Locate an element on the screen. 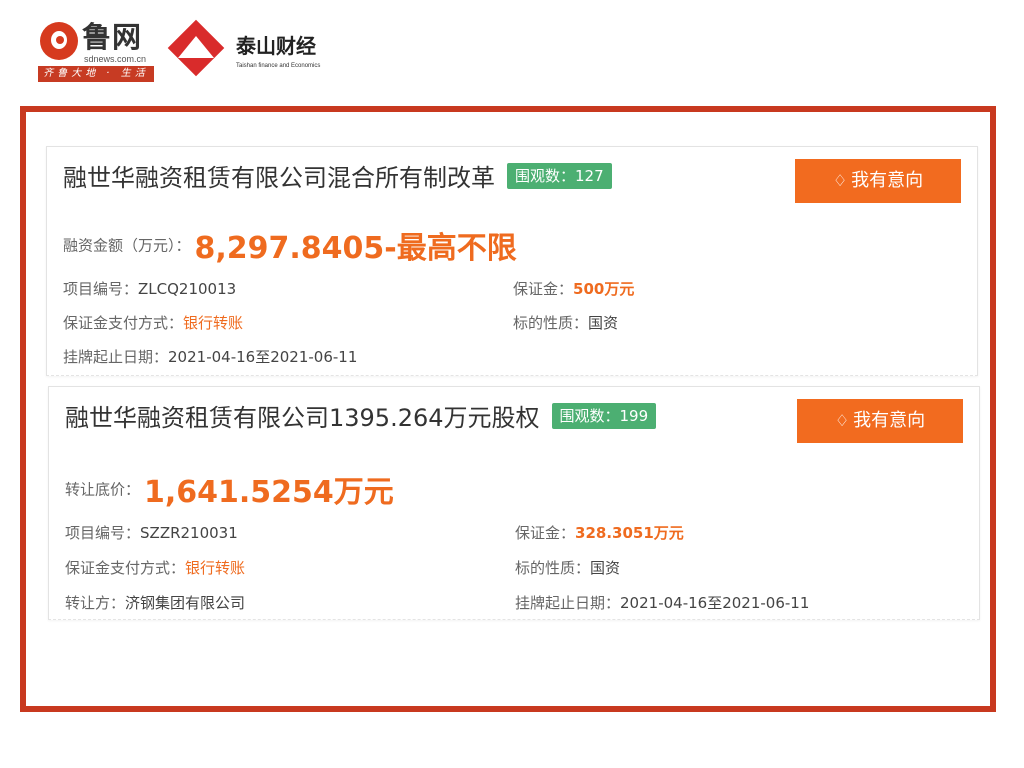  price-row: 融资金额（万元）： 8,297.8405-最高不限 is located at coordinates (290, 245).